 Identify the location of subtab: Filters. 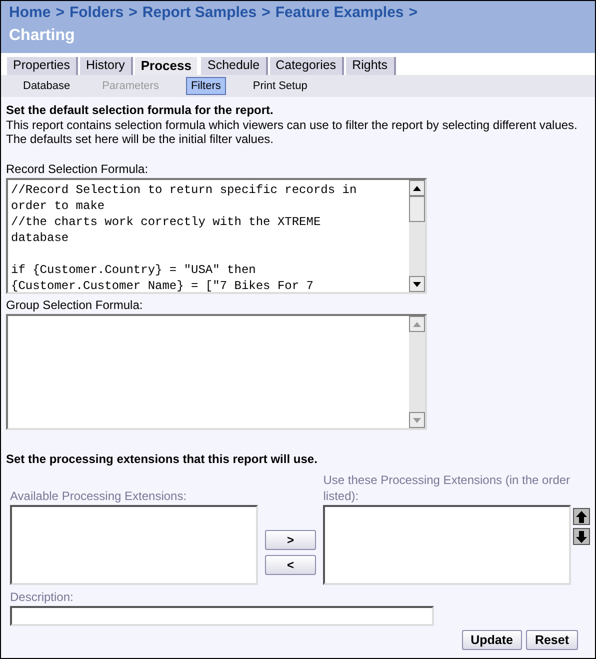
(206, 86).